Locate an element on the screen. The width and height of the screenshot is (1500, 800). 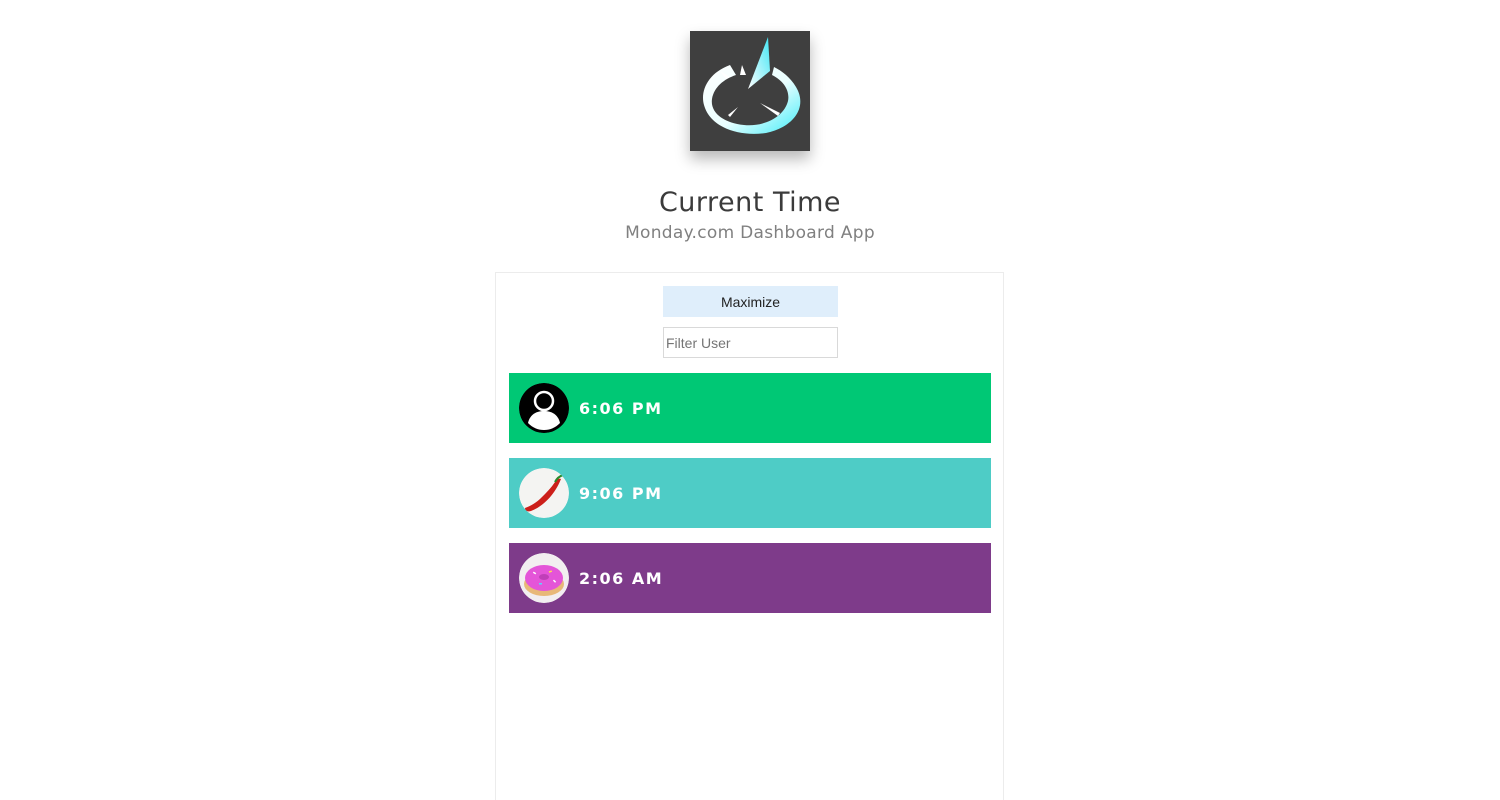
donut-avatar-icon is located at coordinates (544, 578).